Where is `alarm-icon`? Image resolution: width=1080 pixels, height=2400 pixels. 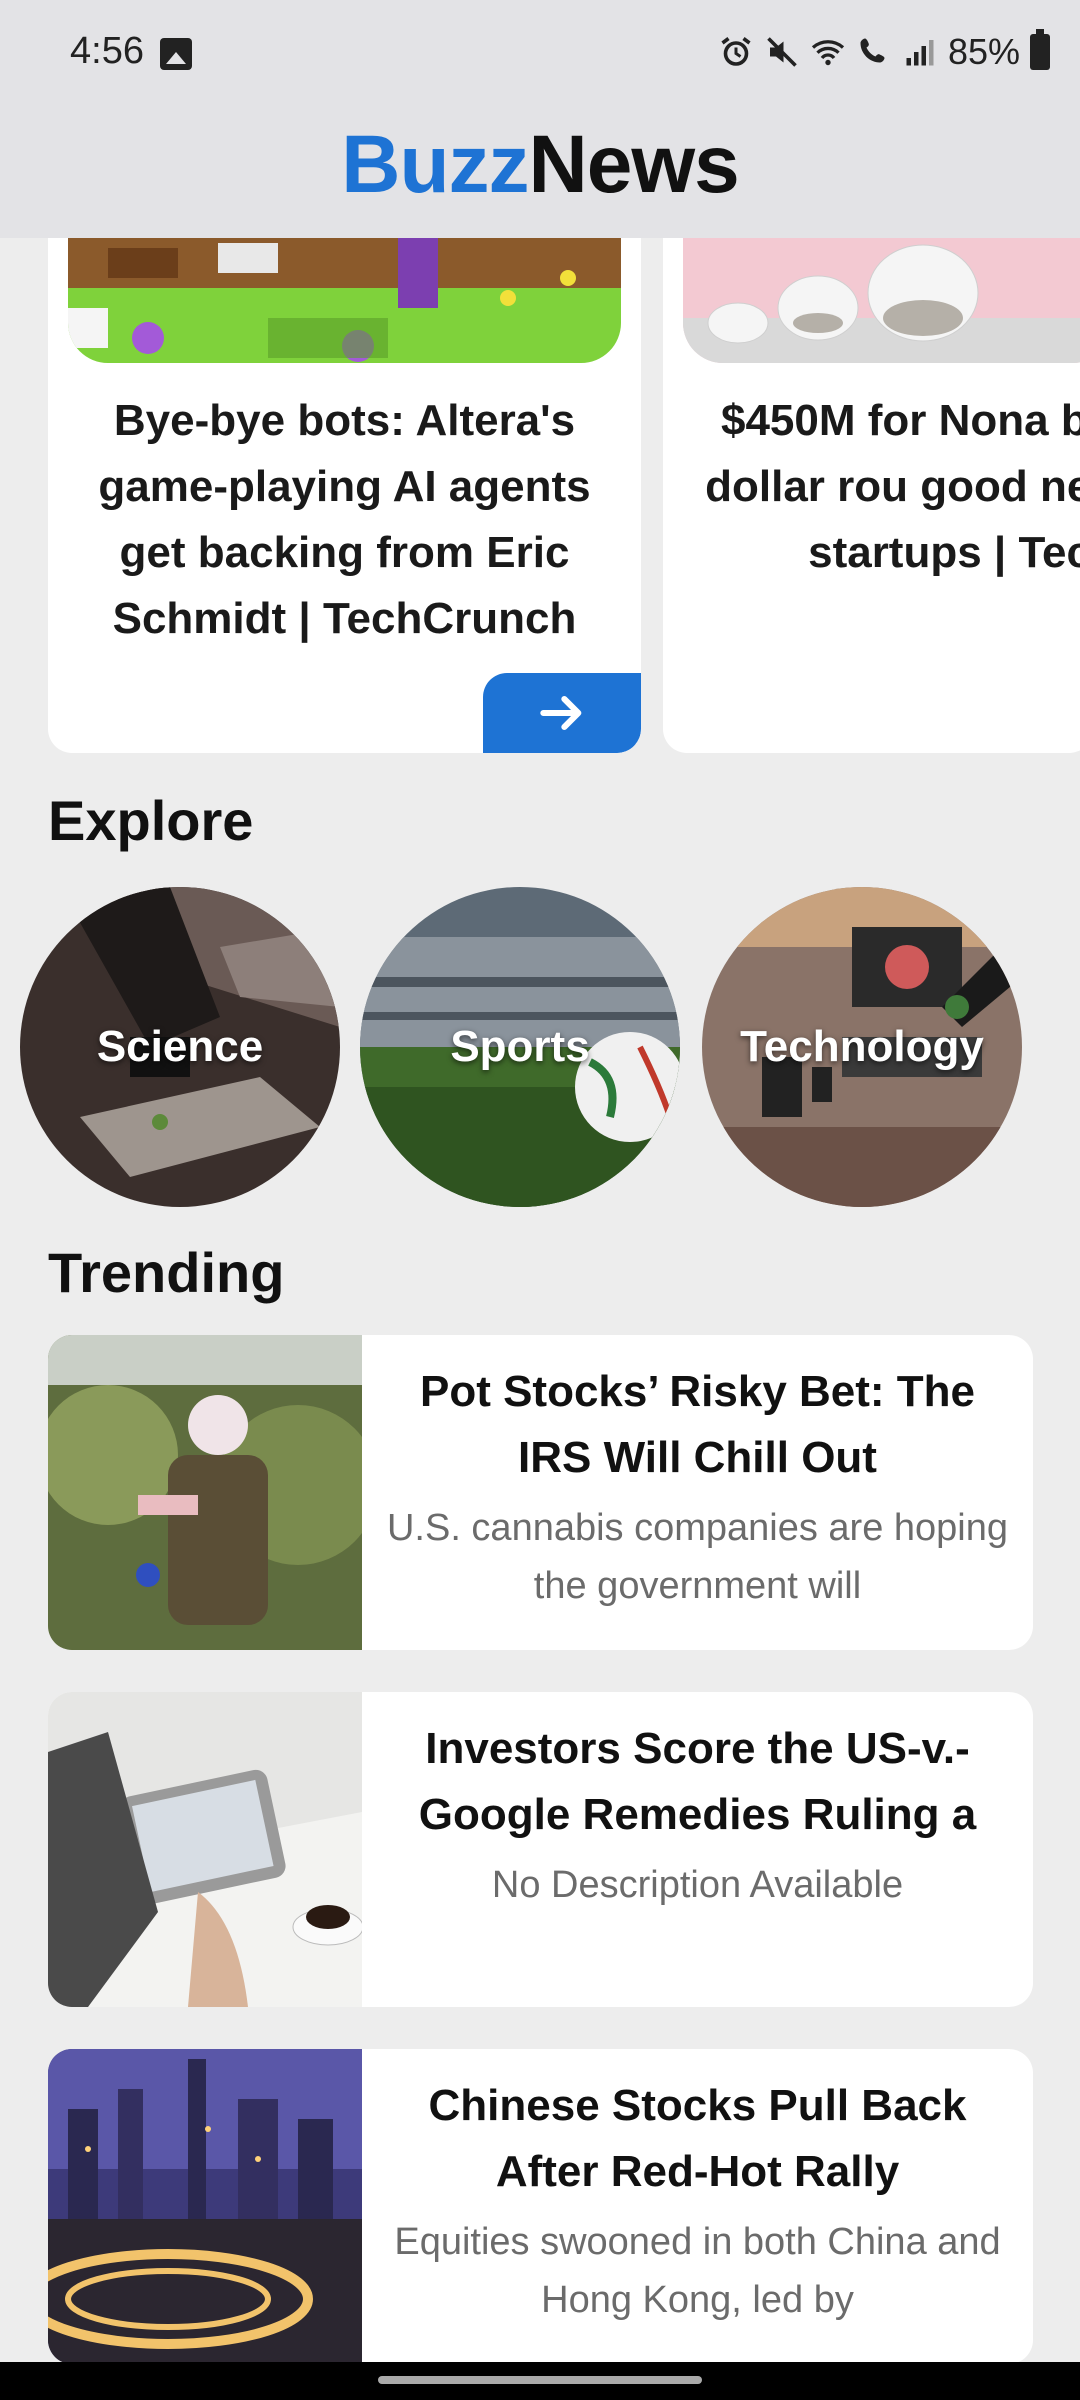 alarm-icon is located at coordinates (736, 51).